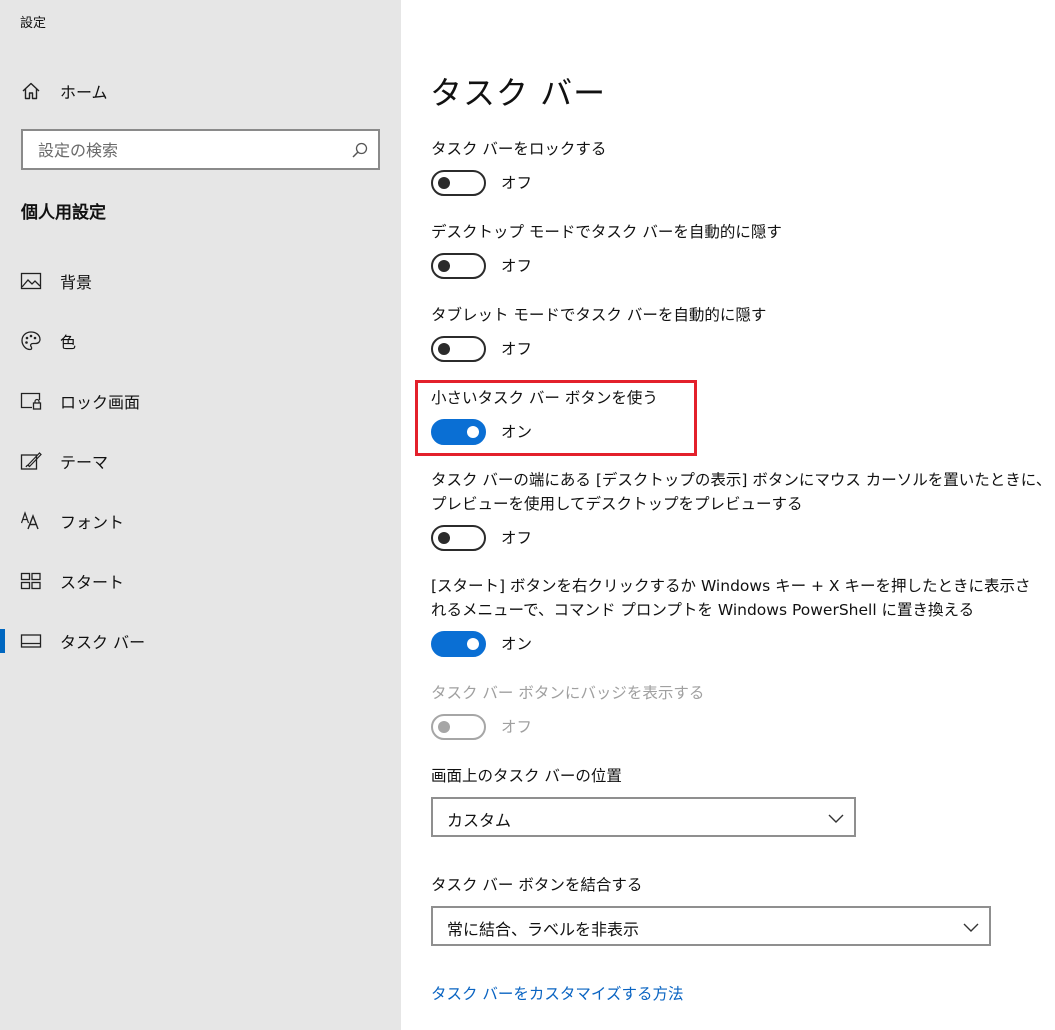  What do you see at coordinates (543, 929) in the screenshot?
I see `combine-value: 常に結合、ラベルを非表示` at bounding box center [543, 929].